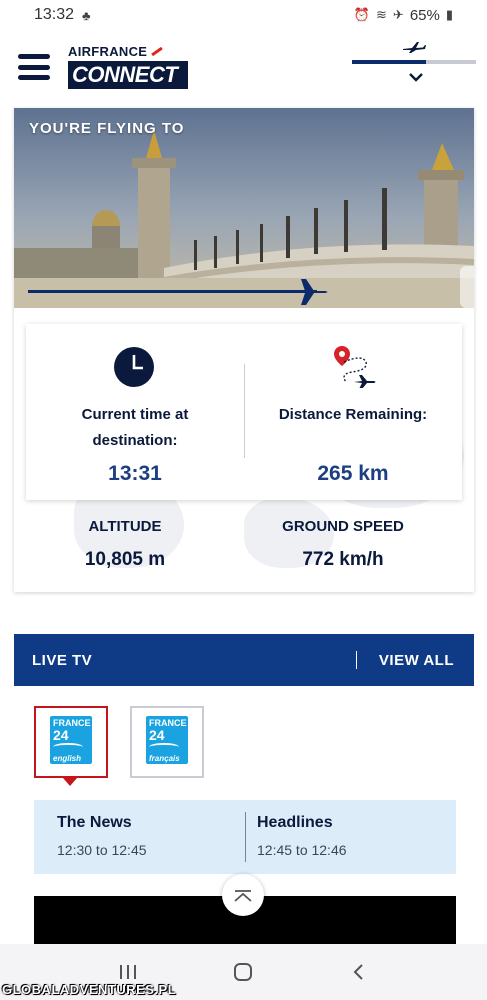 Image resolution: width=487 pixels, height=1000 pixels. What do you see at coordinates (449, 14) in the screenshot?
I see `battery-icon: ▮` at bounding box center [449, 14].